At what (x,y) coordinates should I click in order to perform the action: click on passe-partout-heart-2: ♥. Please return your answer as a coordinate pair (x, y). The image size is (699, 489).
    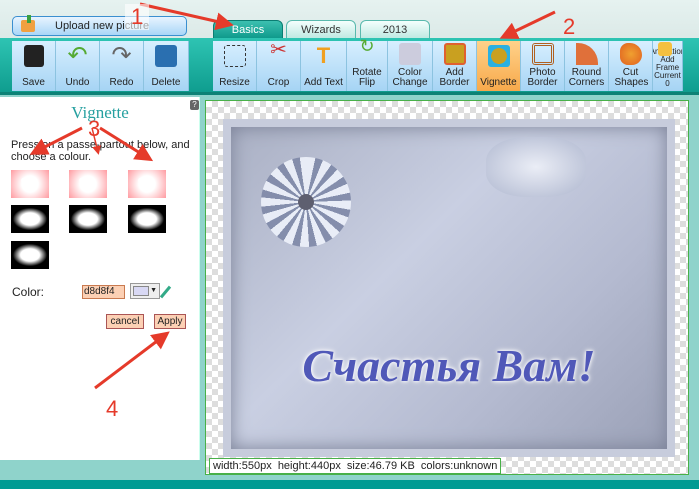
    Looking at the image, I should click on (88, 184).